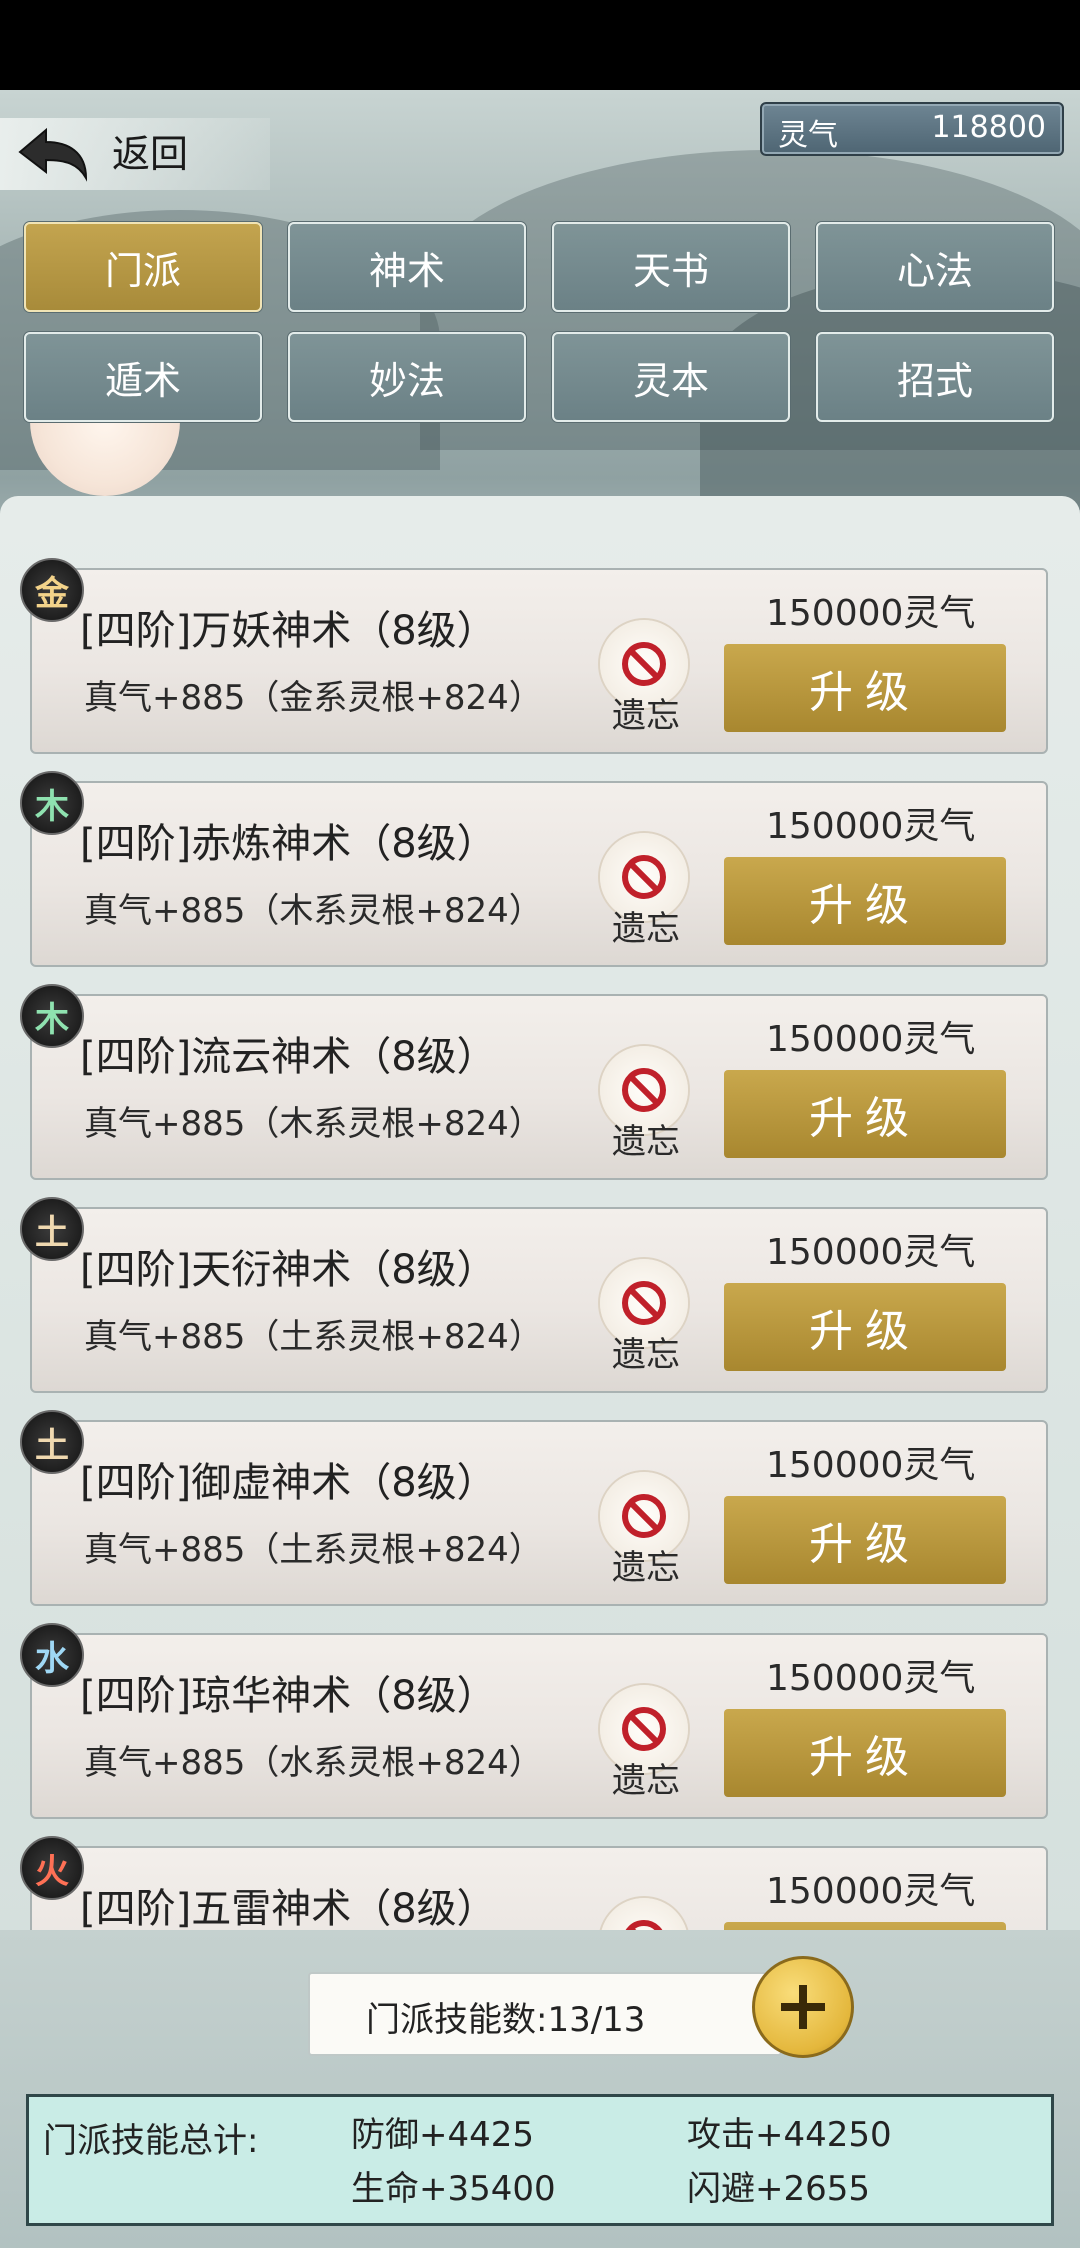  I want to click on element-water-icon: 水, so click(52, 1655).